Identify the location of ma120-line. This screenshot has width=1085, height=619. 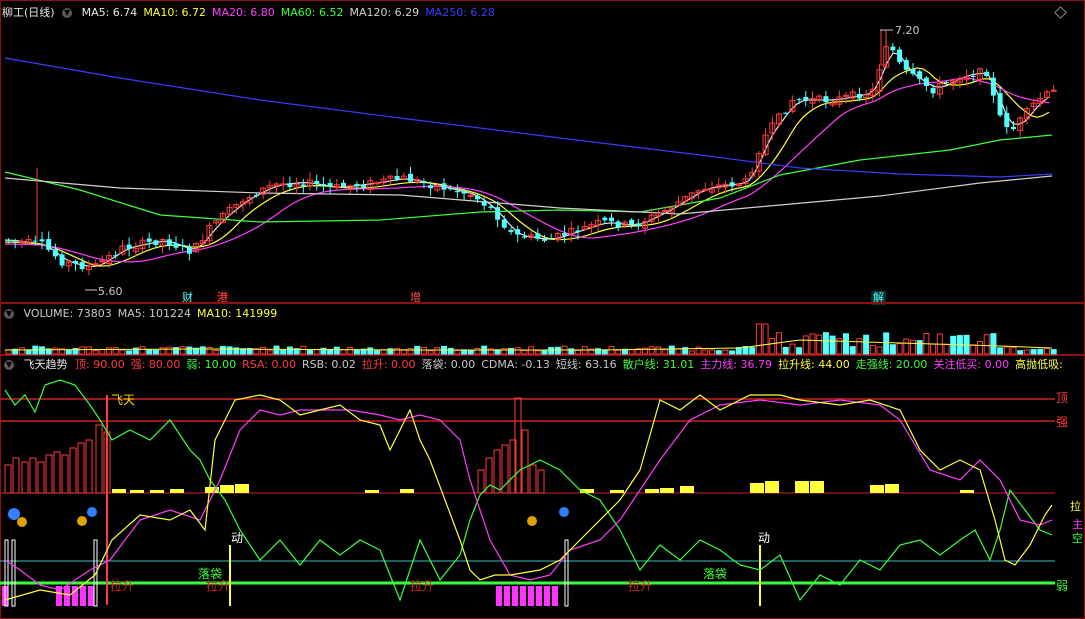
(528, 195).